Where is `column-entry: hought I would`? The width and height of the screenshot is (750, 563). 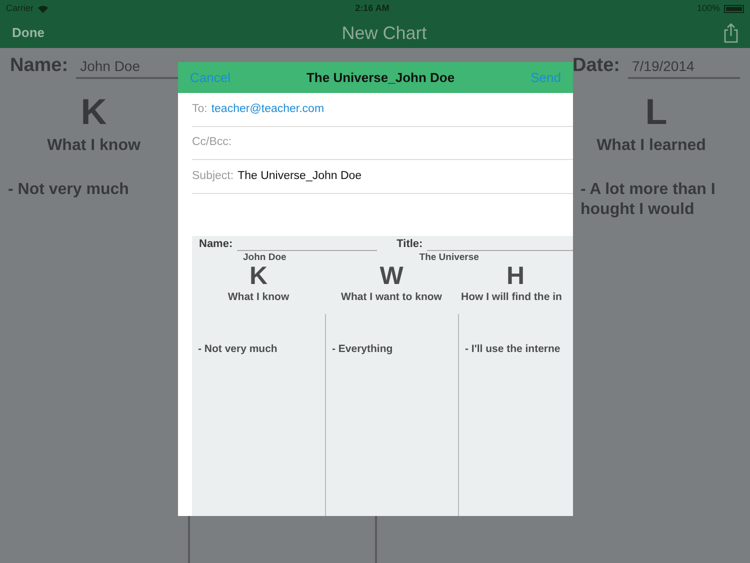
column-entry: hought I would is located at coordinates (637, 210).